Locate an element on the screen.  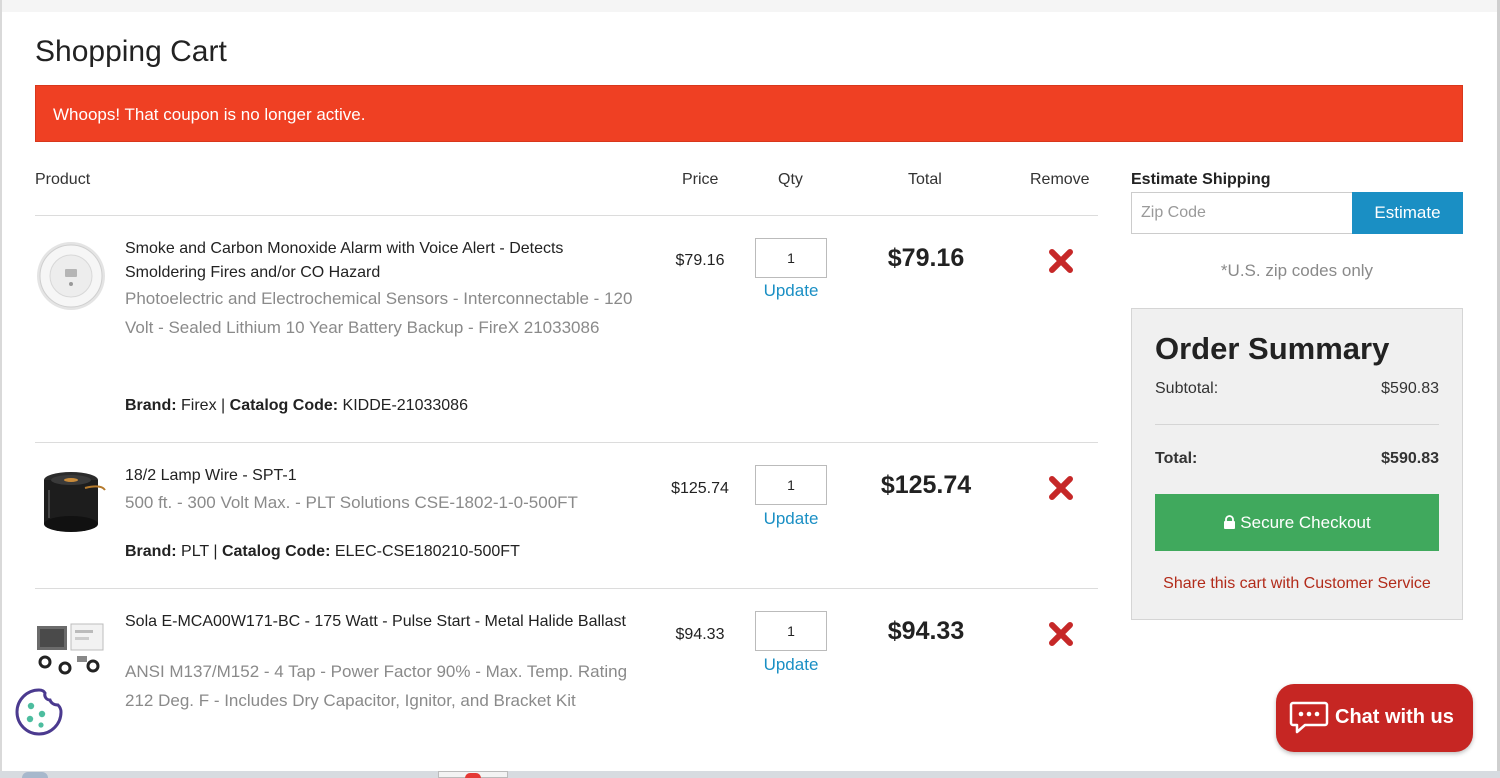
page-title: Shopping Cart is located at coordinates (131, 51).